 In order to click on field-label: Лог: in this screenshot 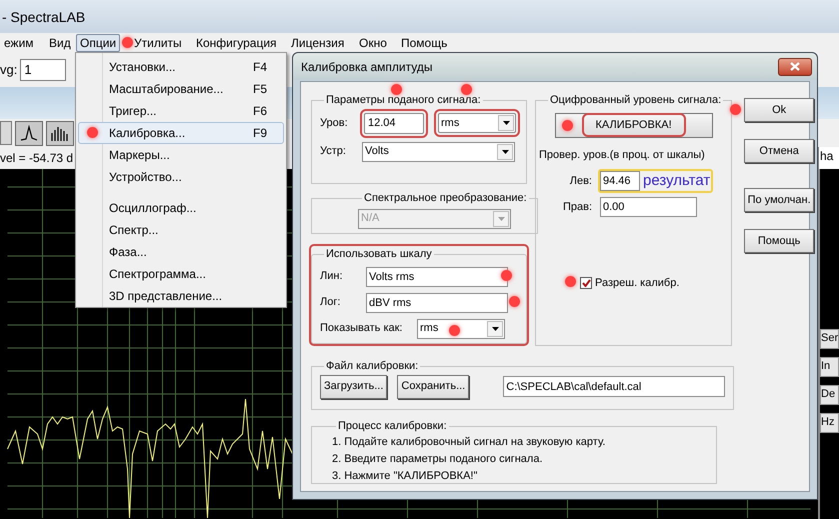, I will do `click(331, 302)`.